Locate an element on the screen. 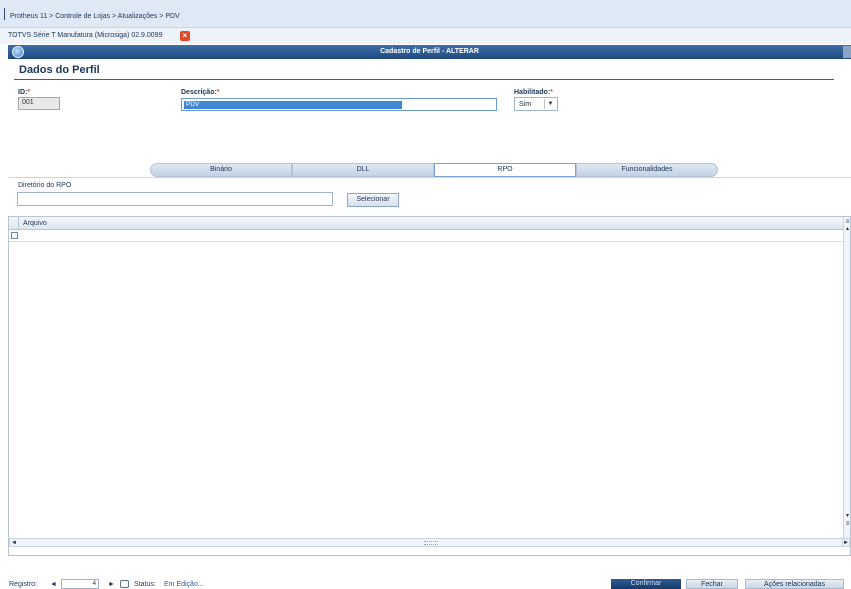  tab-strip: Binário DLL RPO Funcionalidades is located at coordinates (434, 170).